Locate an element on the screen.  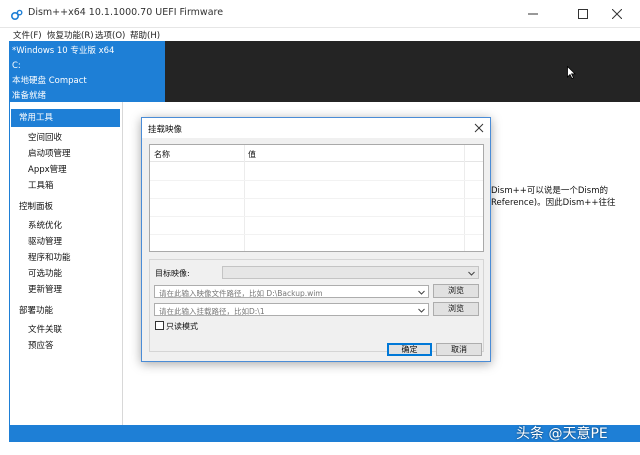
image-path-input: 请在此输入映像文件路径，比如 D:\Backup.wim is located at coordinates (291, 291).